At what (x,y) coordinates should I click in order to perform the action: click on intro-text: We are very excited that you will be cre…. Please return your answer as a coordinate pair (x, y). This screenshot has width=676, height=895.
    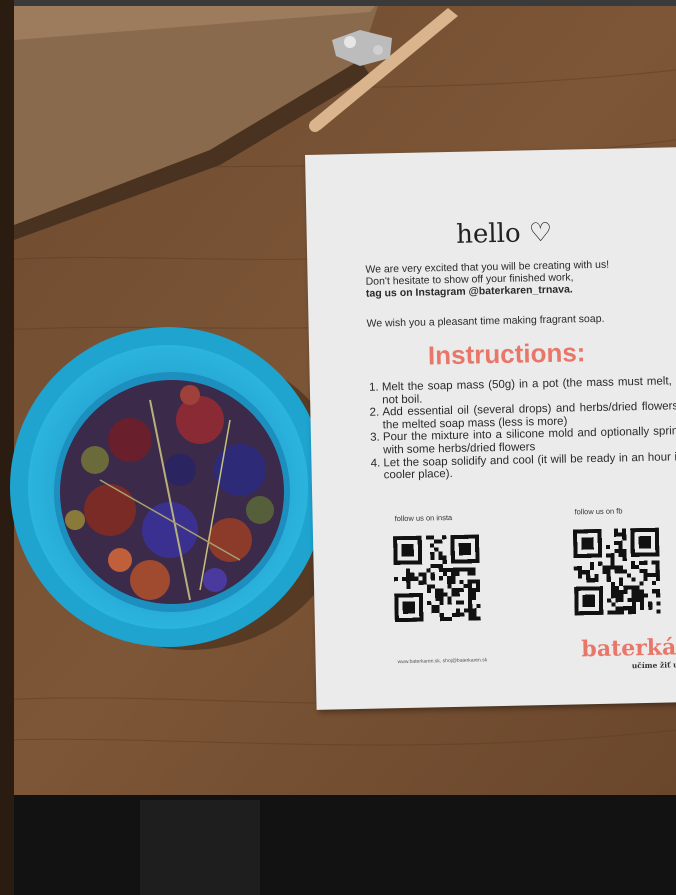
    Looking at the image, I should click on (520, 278).